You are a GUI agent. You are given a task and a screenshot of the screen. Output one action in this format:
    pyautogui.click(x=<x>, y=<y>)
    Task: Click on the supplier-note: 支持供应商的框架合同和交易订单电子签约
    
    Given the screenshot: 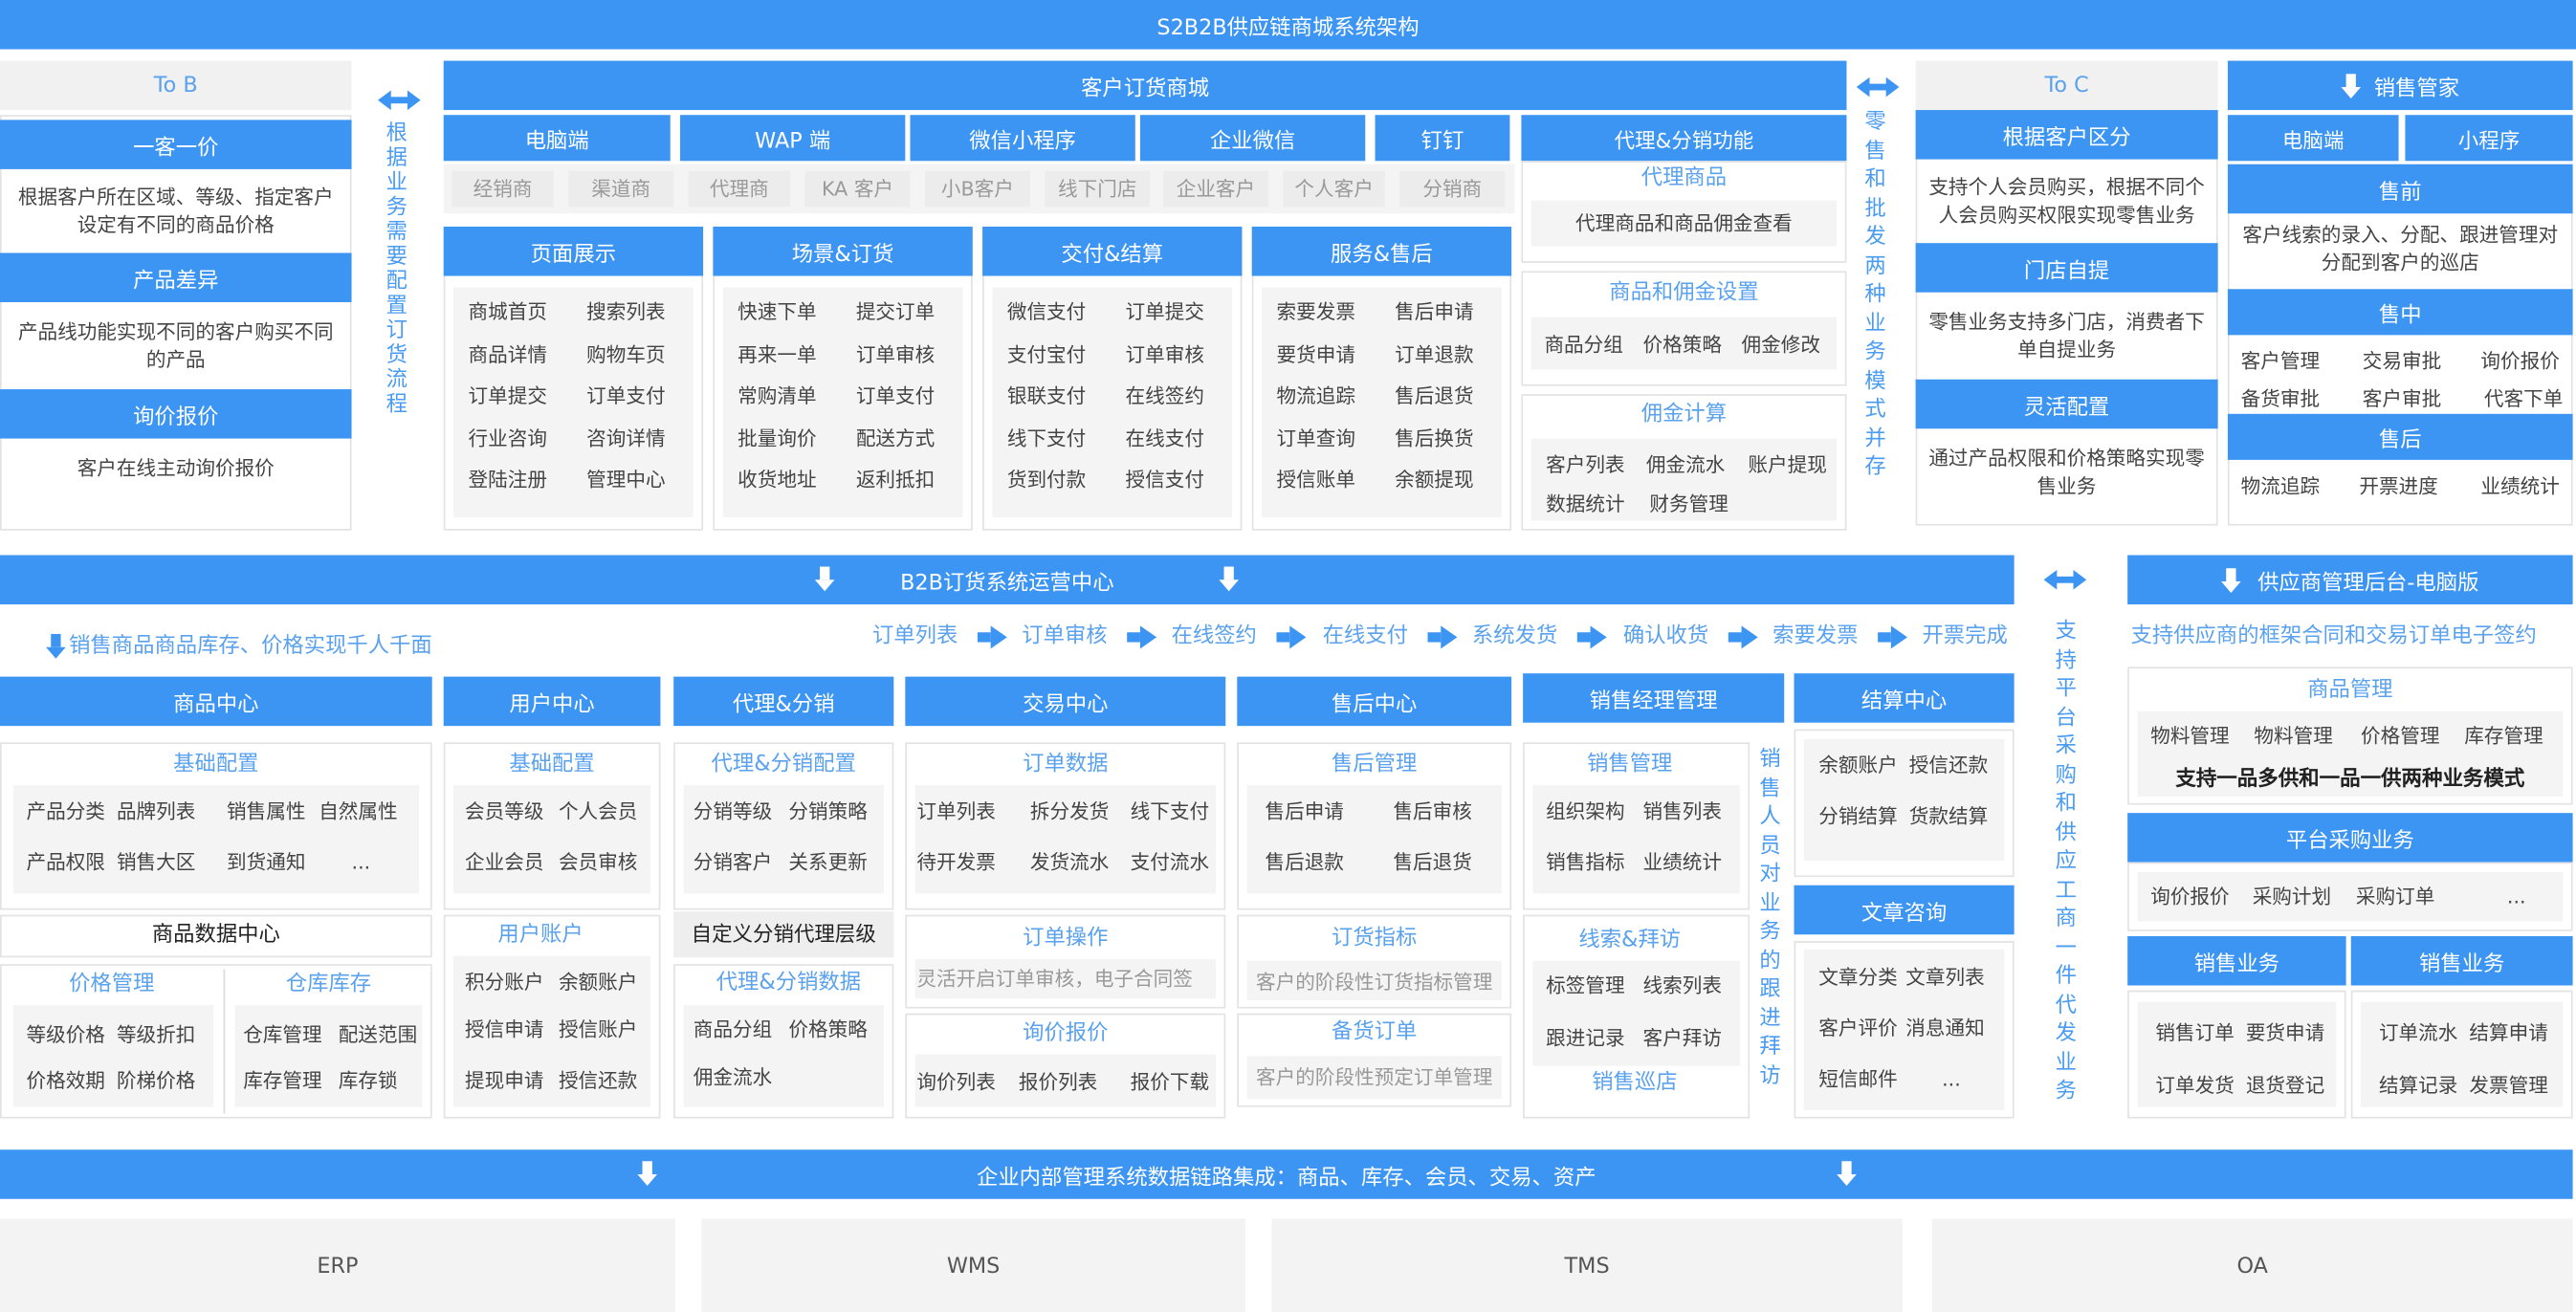 What is the action you would take?
    pyautogui.click(x=2334, y=636)
    